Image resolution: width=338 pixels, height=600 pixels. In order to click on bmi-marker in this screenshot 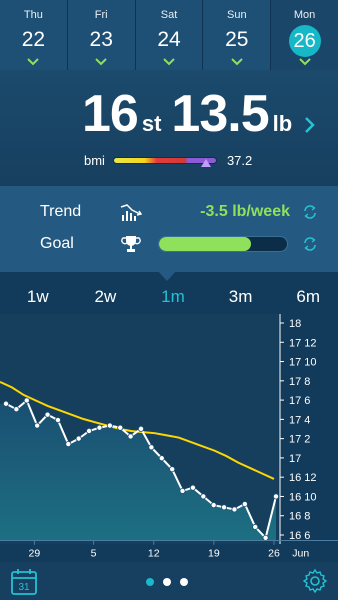, I will do `click(206, 163)`.